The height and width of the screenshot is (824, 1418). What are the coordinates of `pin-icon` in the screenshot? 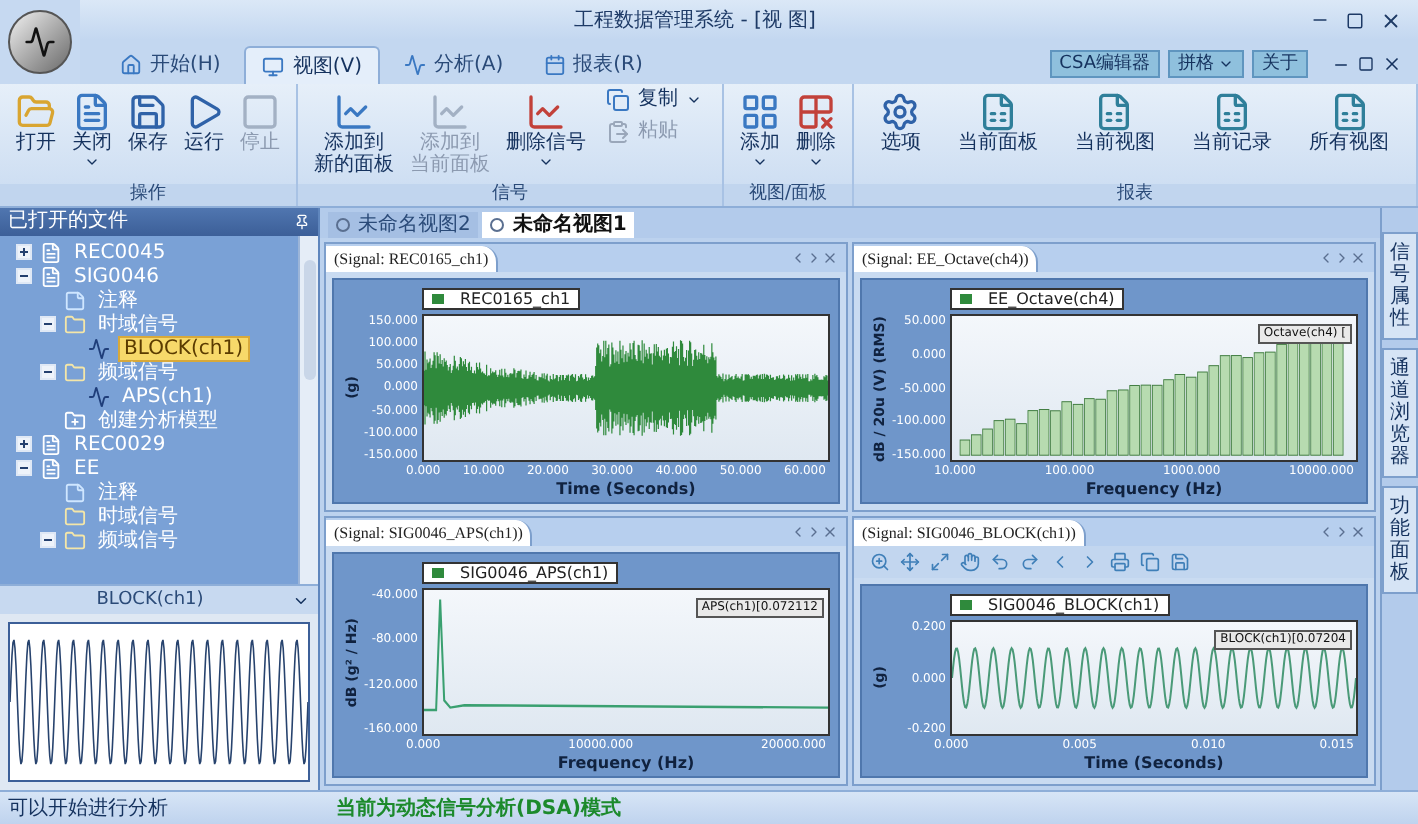 It's located at (302, 222).